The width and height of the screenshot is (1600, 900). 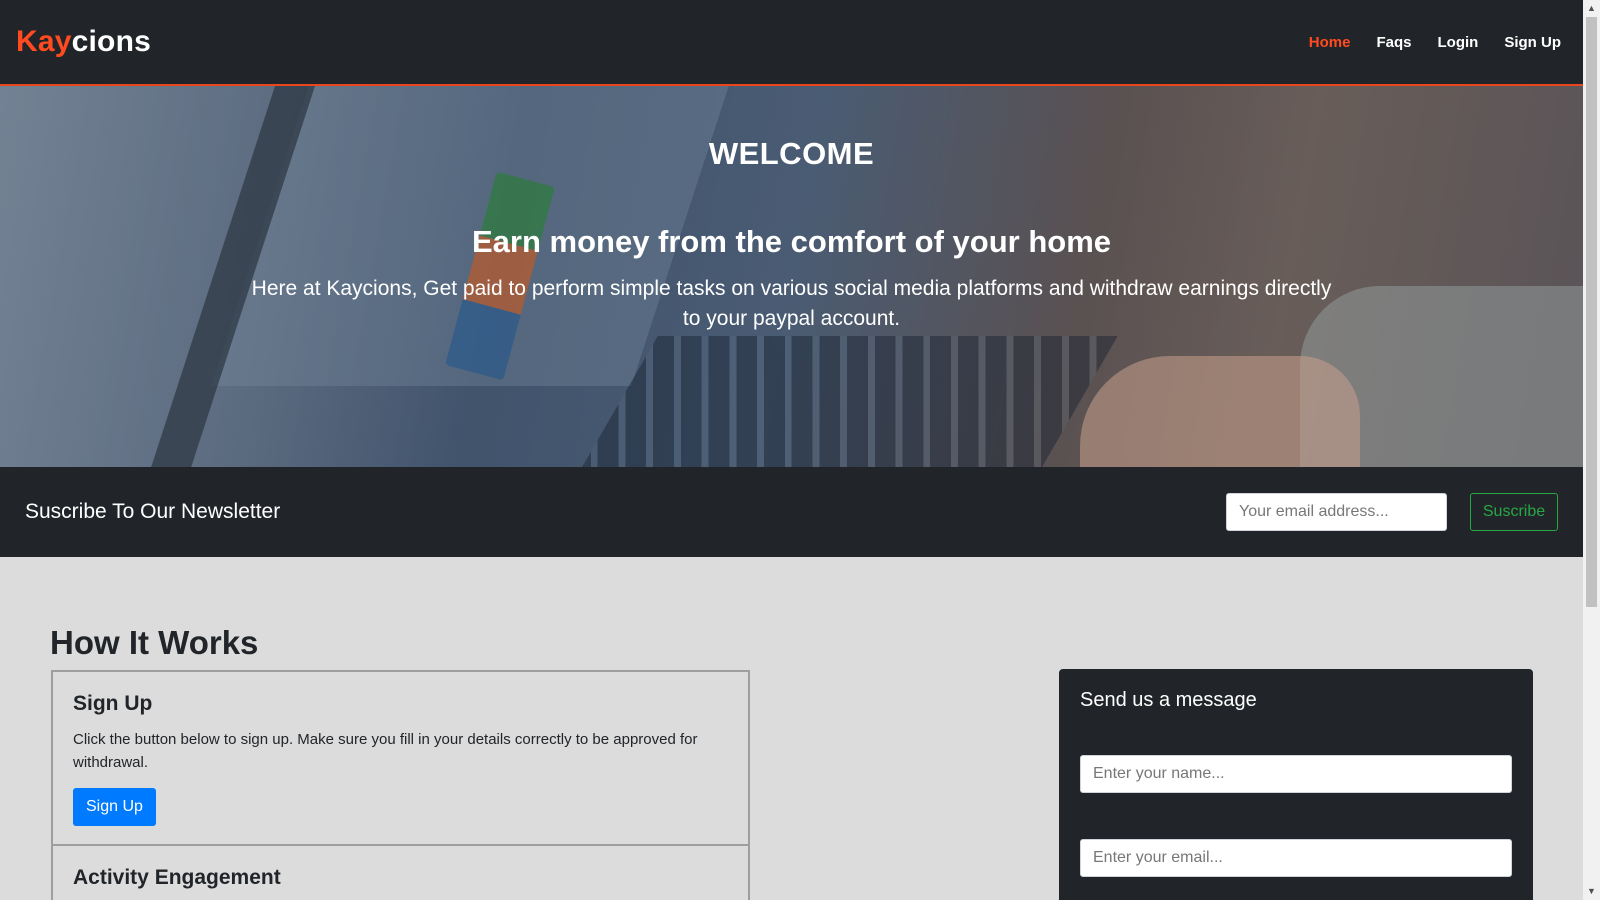 I want to click on newsletter-title: Suscribe To Our Newsletter, so click(x=153, y=511).